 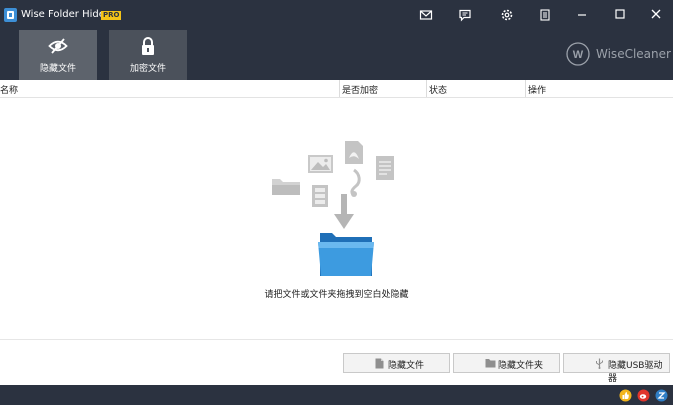 What do you see at coordinates (582, 14) in the screenshot?
I see `minimize-button` at bounding box center [582, 14].